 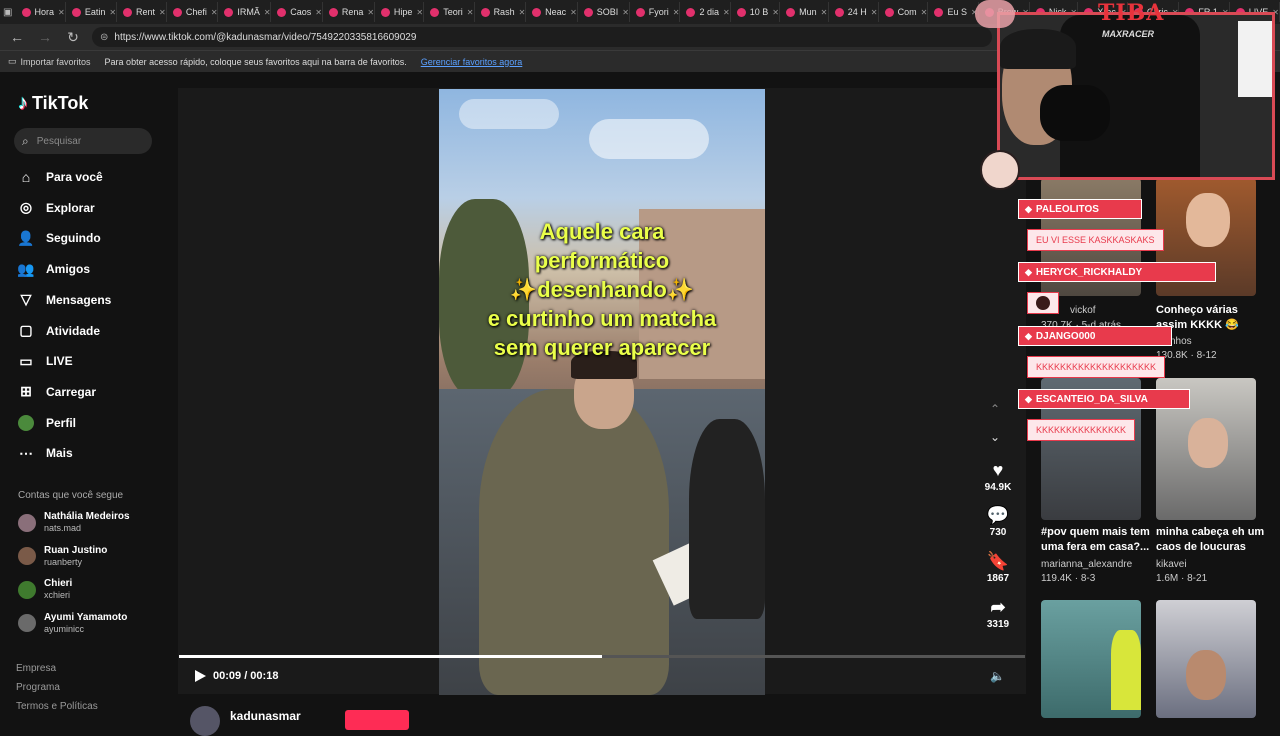 I want to click on reload-icon: ↻, so click(x=73, y=37).